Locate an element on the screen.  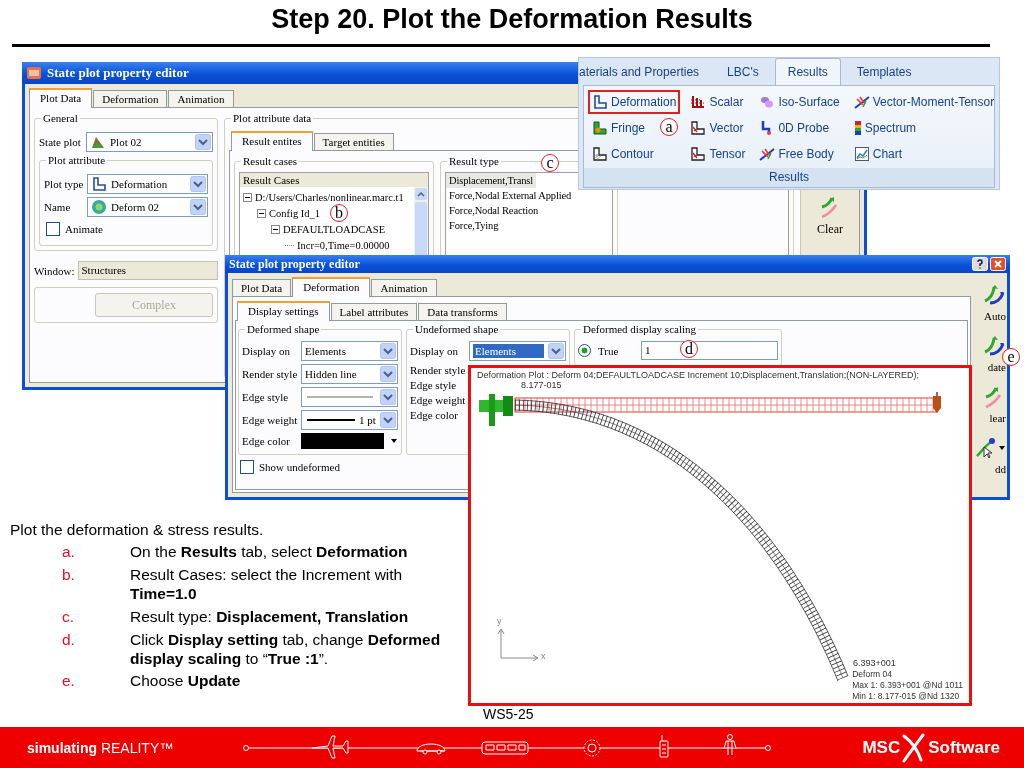
slide-title: Step 20. Plot the Deformation Results is located at coordinates (512, 19).